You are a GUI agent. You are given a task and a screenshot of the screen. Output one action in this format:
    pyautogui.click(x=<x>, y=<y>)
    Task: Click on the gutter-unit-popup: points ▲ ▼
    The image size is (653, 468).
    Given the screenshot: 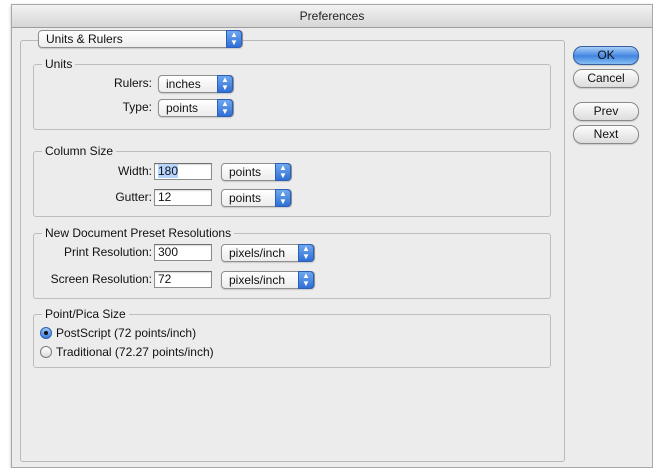 What is the action you would take?
    pyautogui.click(x=256, y=198)
    